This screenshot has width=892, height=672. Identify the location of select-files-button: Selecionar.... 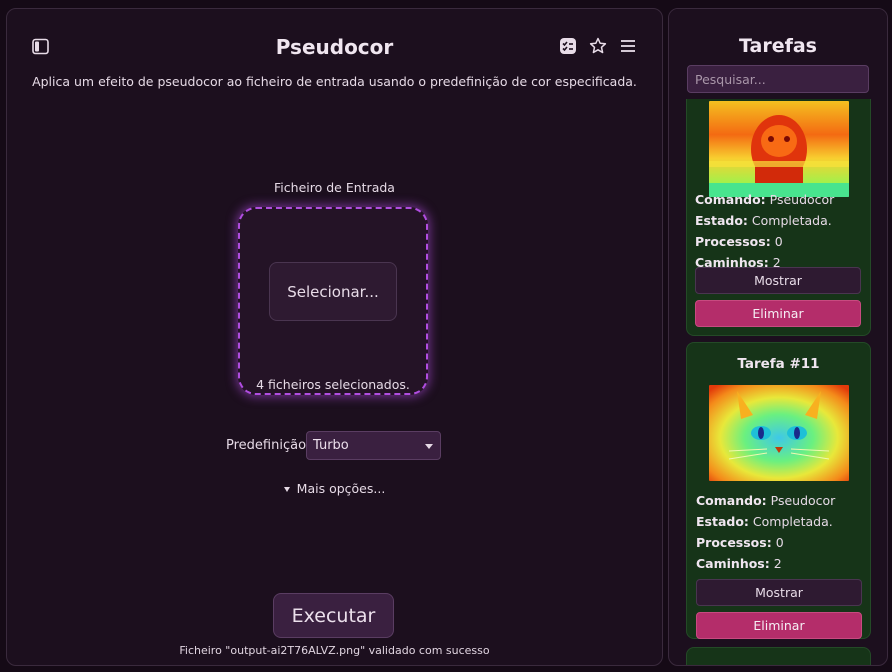
(333, 291).